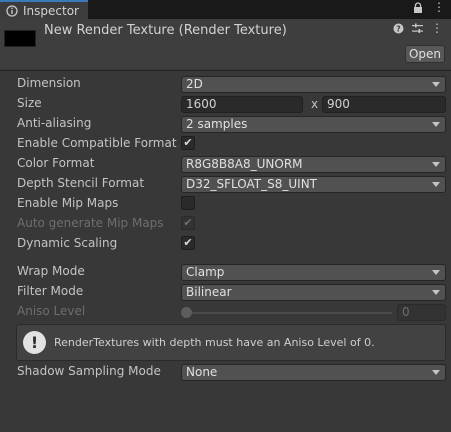 Image resolution: width=451 pixels, height=432 pixels. I want to click on depth-stencil-format-value: D32_SFLOAT_S8_UINT, so click(252, 184).